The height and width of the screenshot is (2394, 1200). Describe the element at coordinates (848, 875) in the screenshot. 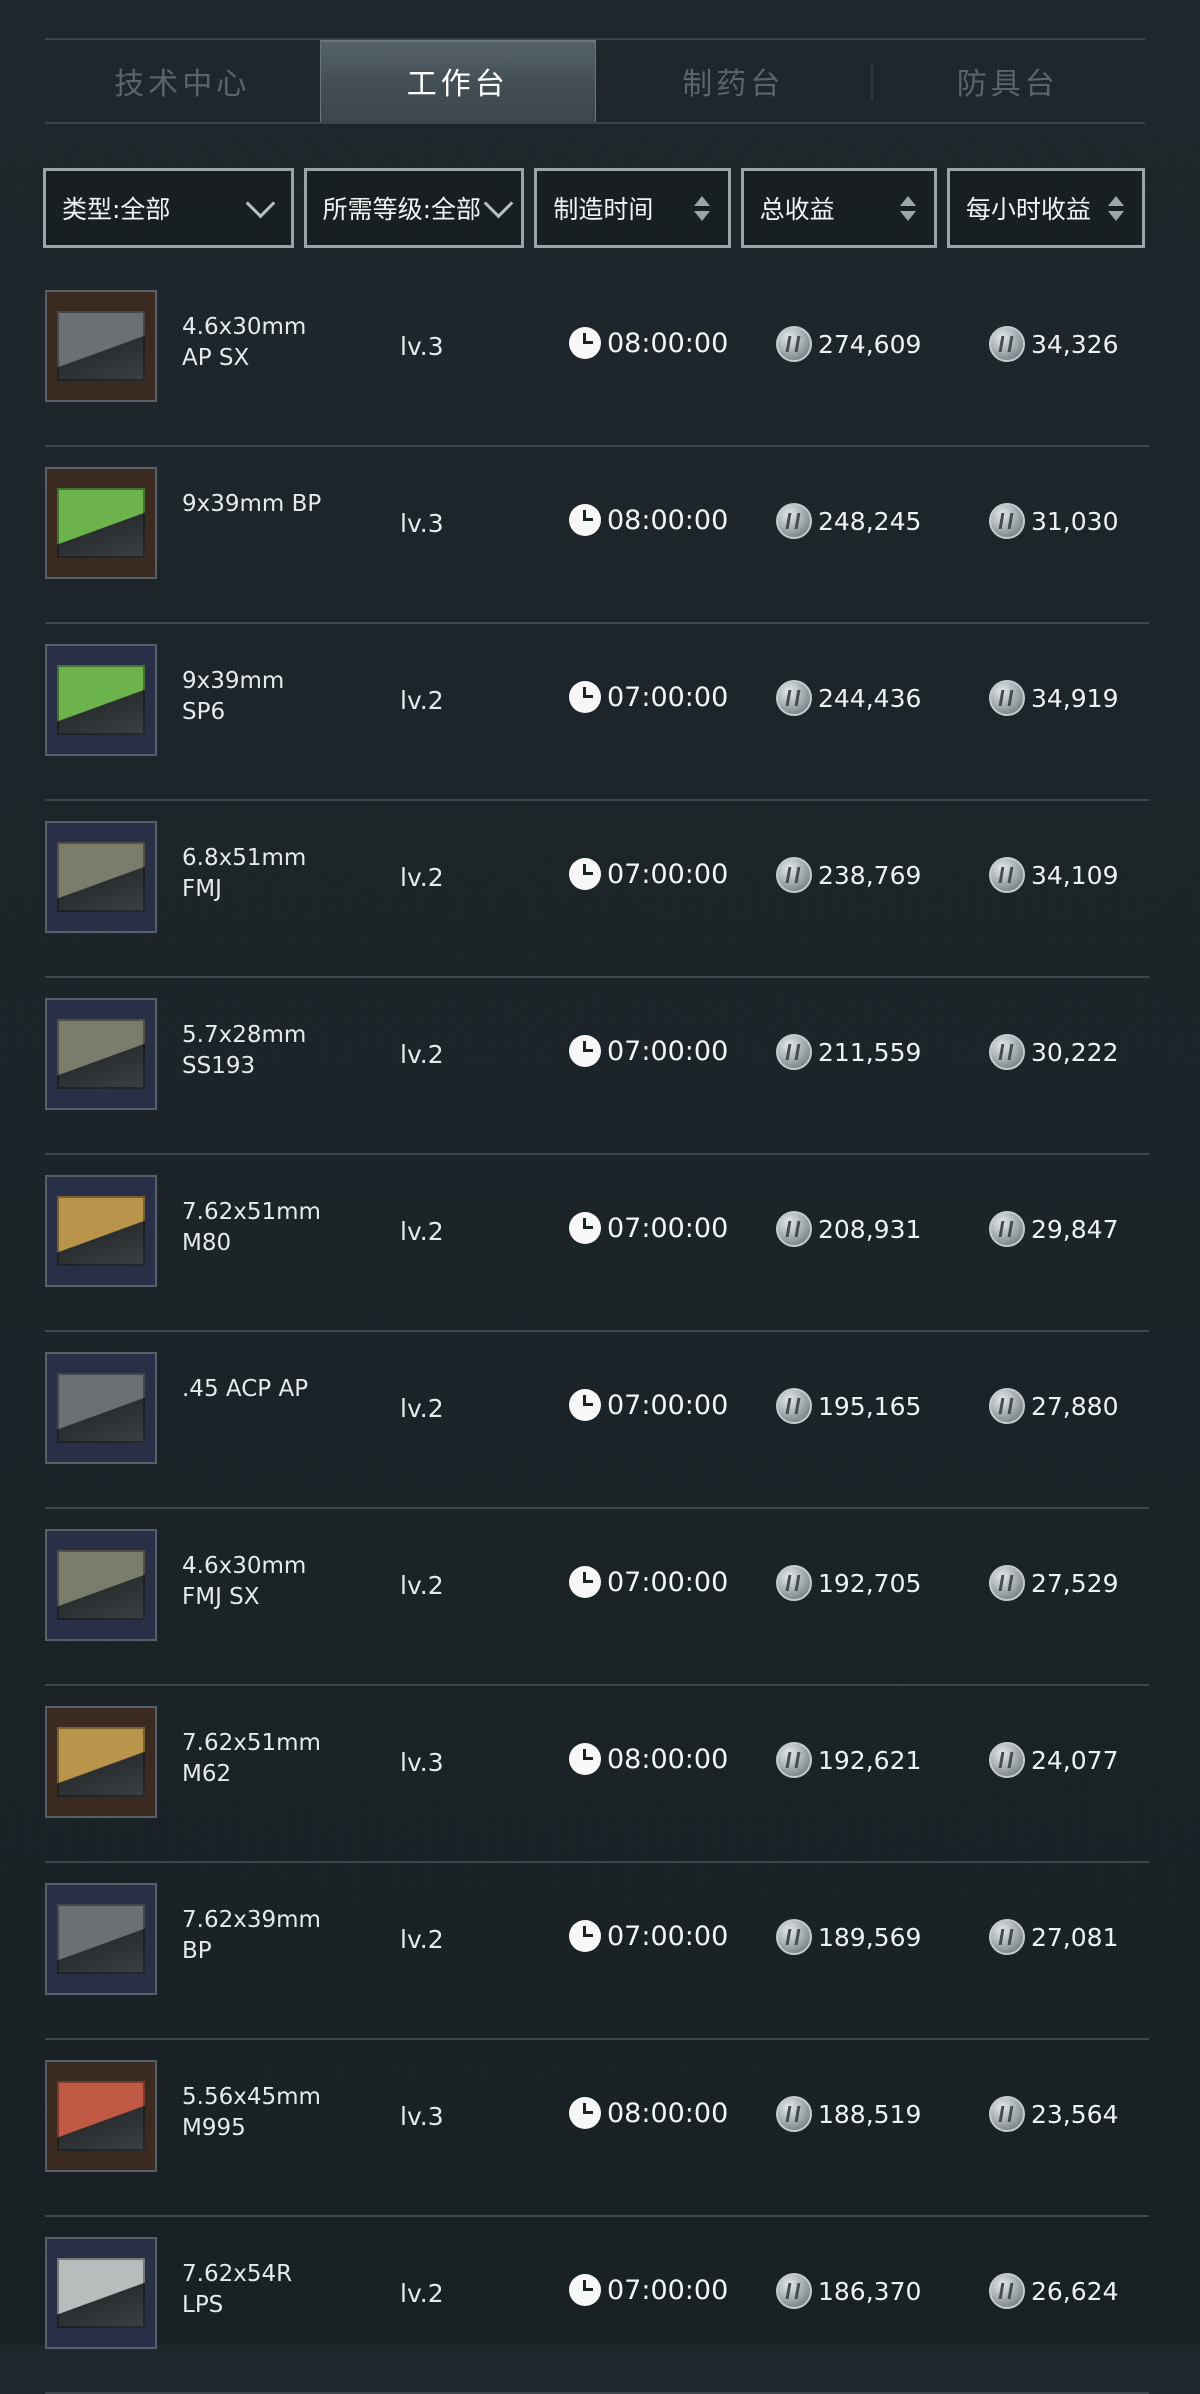

I see `total-profit: 238,769` at that location.